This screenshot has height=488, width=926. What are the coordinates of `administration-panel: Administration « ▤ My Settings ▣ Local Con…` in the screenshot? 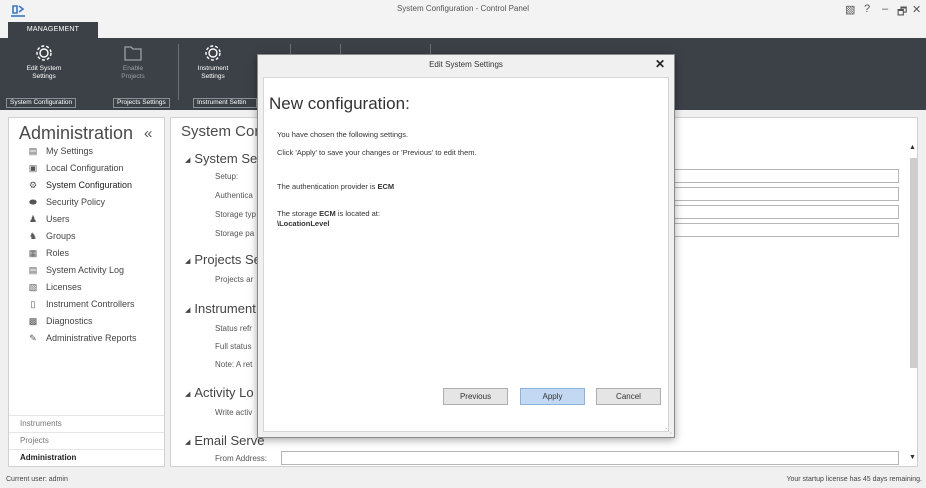 It's located at (86, 292).